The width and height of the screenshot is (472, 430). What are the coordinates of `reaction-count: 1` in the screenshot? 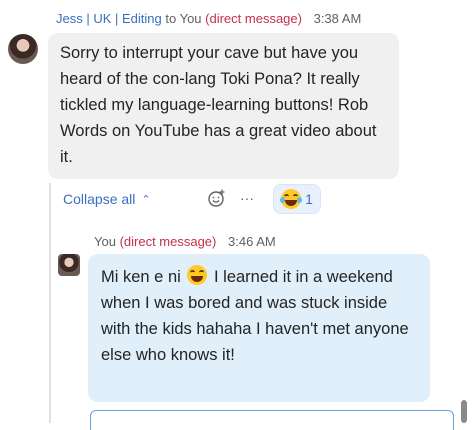 It's located at (309, 199).